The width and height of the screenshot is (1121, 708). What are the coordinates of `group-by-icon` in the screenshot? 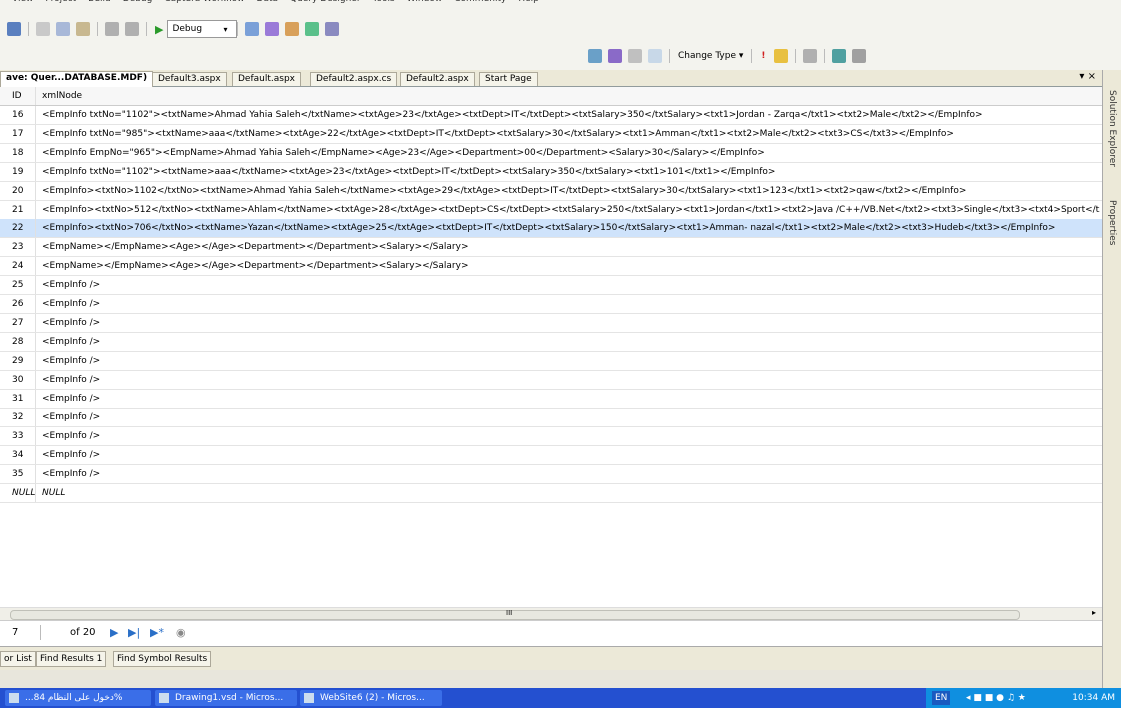 It's located at (809, 56).